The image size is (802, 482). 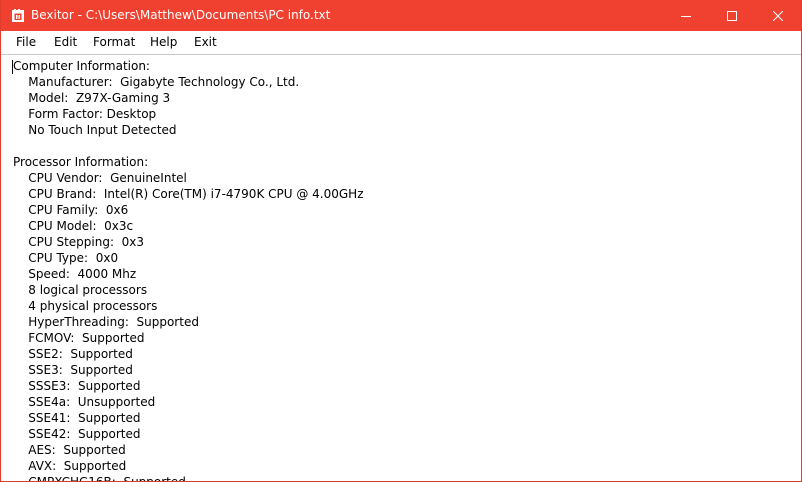 I want to click on document-line: CMPXCHG16B: Supported, so click(x=99, y=478).